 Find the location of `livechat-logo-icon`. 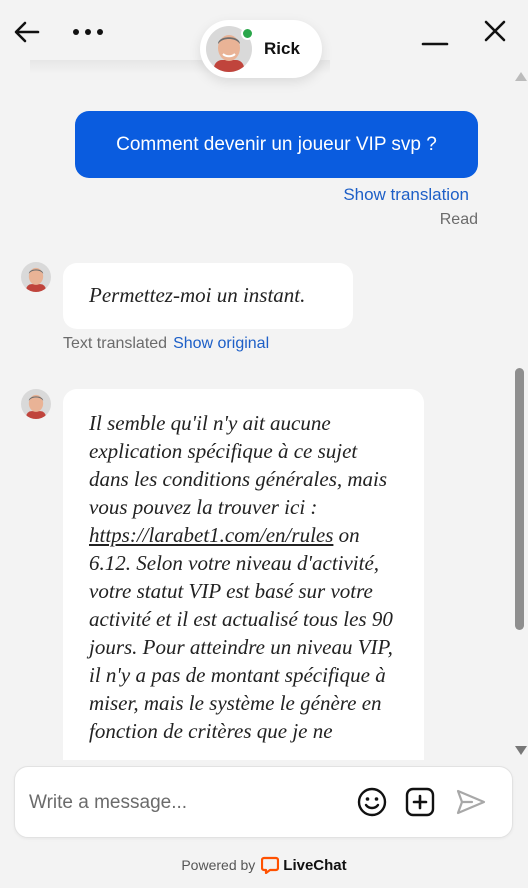

livechat-logo-icon is located at coordinates (270, 865).